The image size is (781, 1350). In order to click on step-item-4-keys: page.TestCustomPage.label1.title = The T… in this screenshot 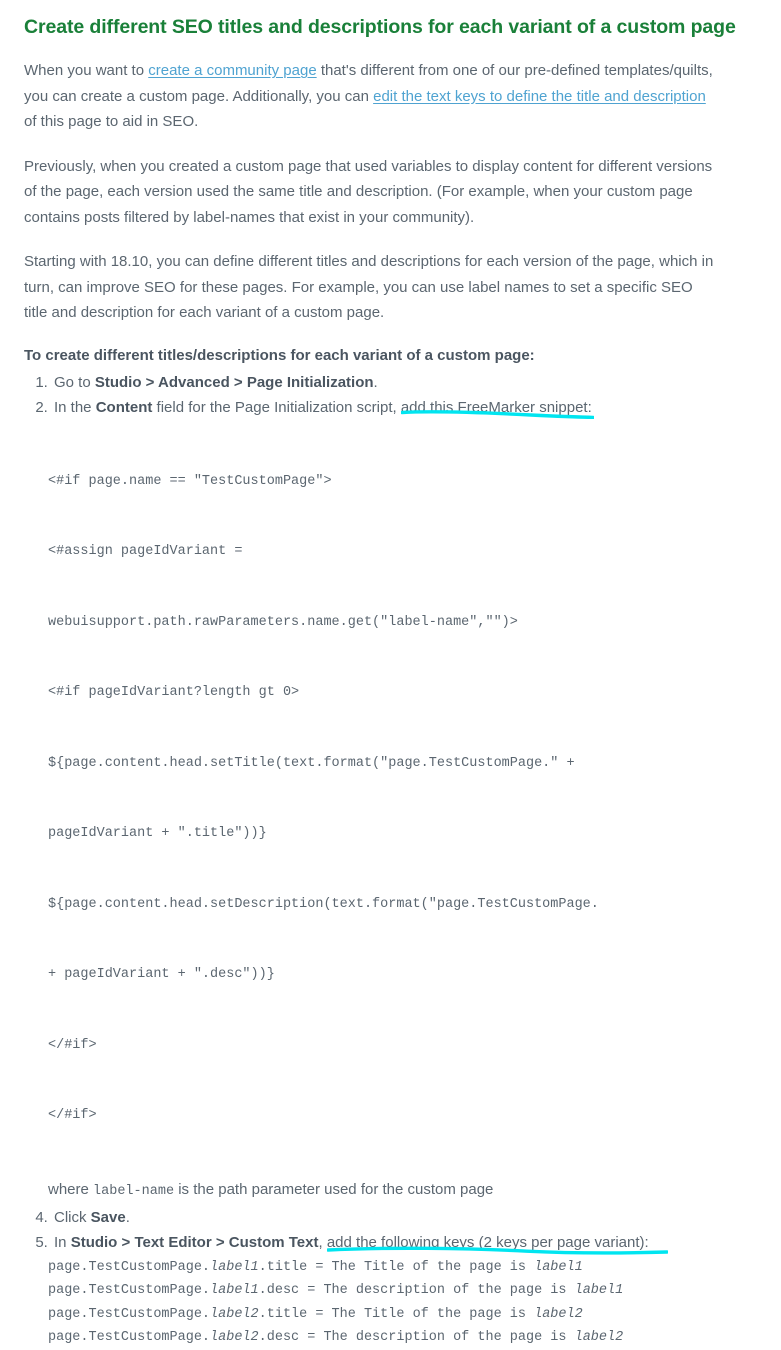, I will do `click(401, 1303)`.